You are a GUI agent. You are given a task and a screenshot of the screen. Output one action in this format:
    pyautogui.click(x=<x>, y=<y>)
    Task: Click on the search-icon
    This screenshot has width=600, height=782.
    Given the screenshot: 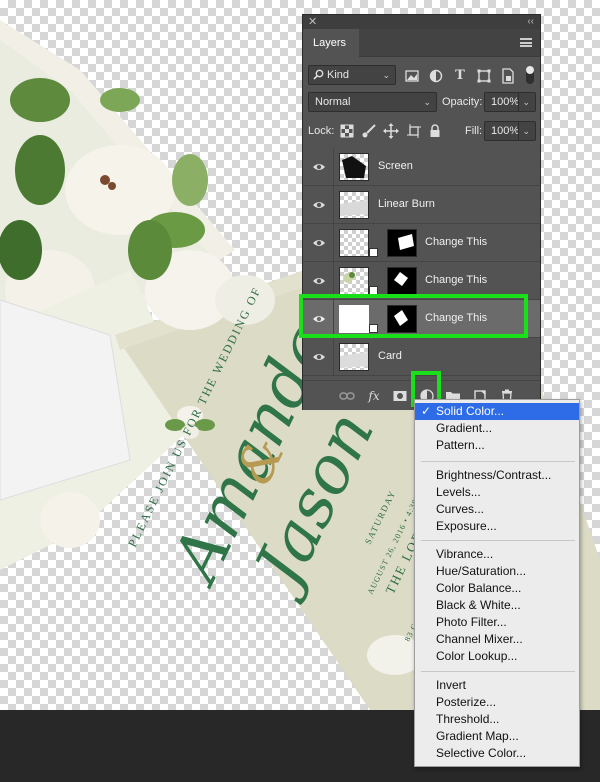 What is the action you would take?
    pyautogui.click(x=318, y=74)
    